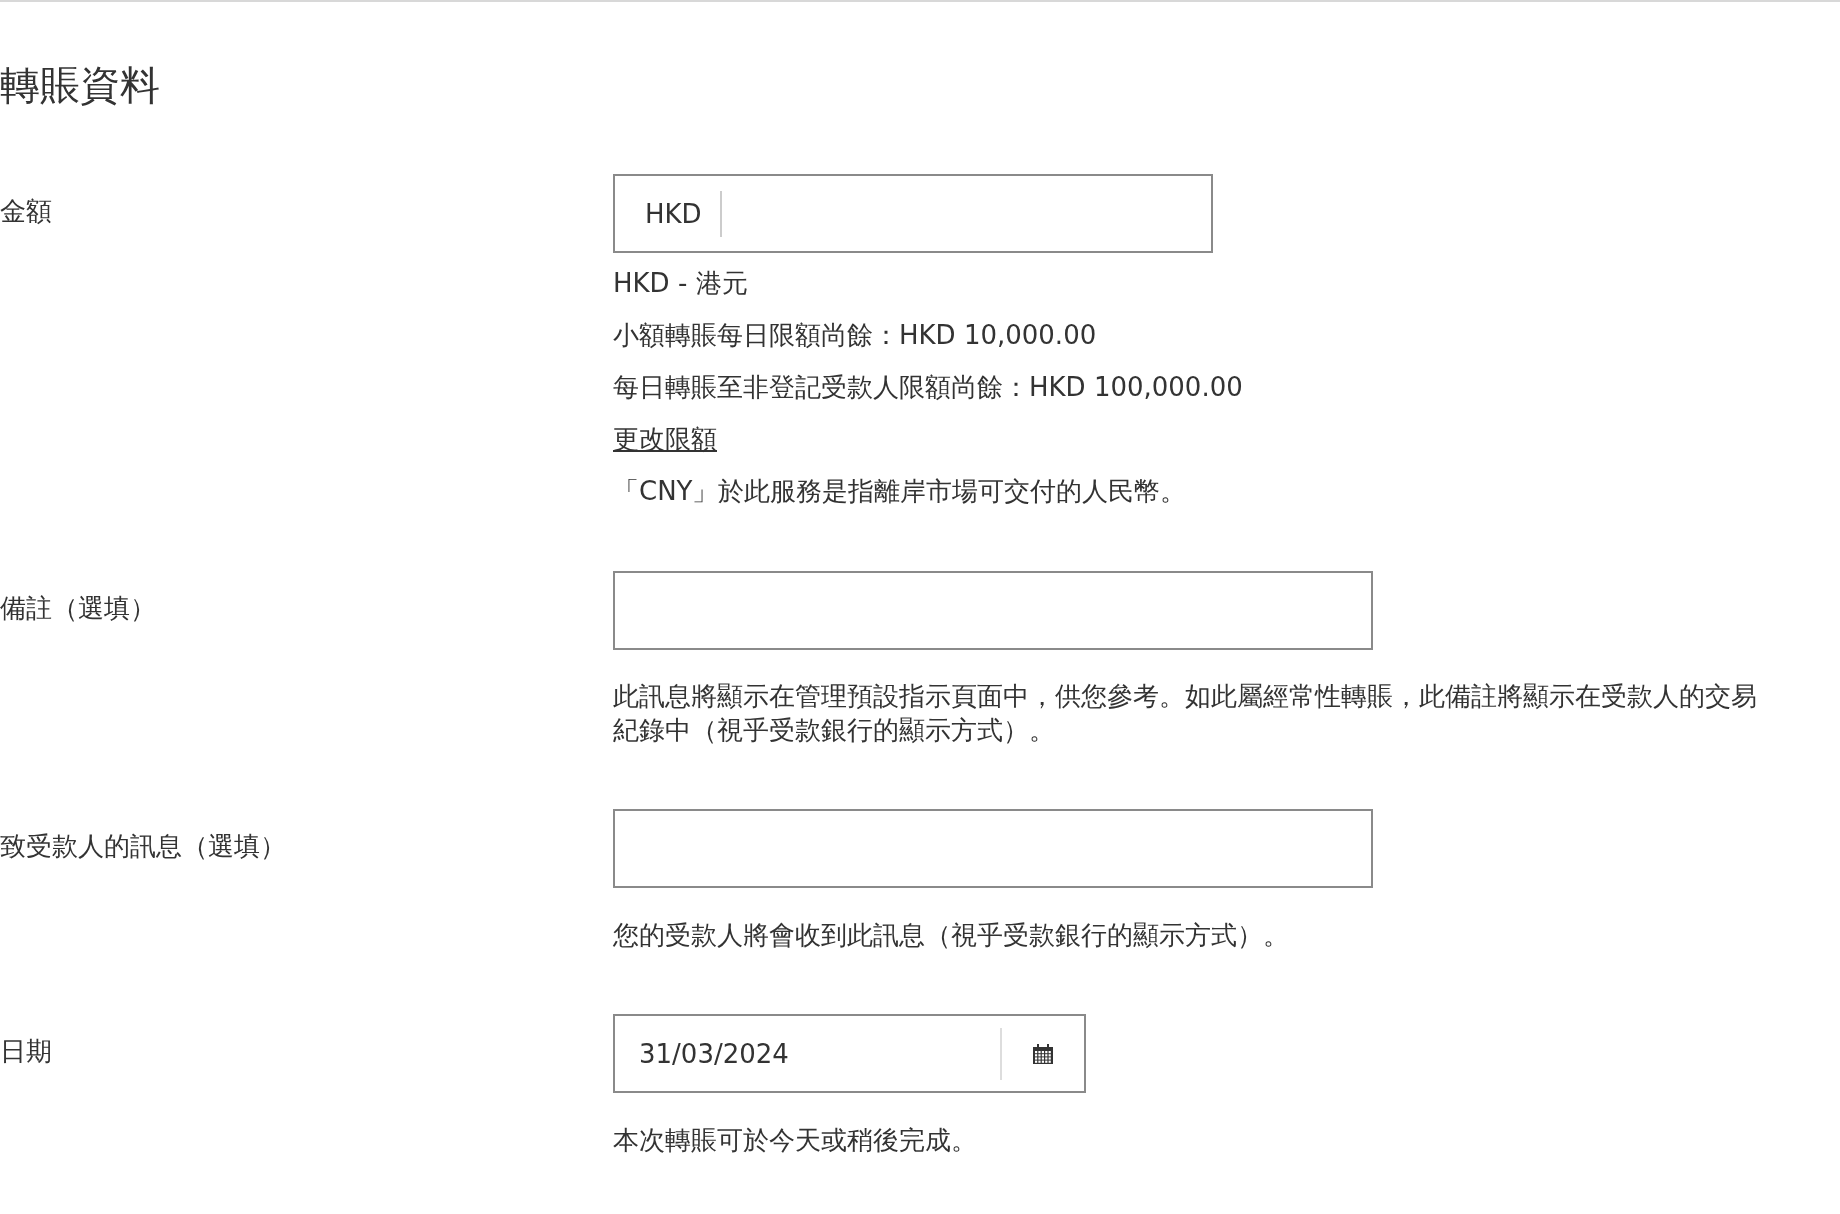  Describe the element at coordinates (913, 213) in the screenshot. I see `amount-field: HKD` at that location.